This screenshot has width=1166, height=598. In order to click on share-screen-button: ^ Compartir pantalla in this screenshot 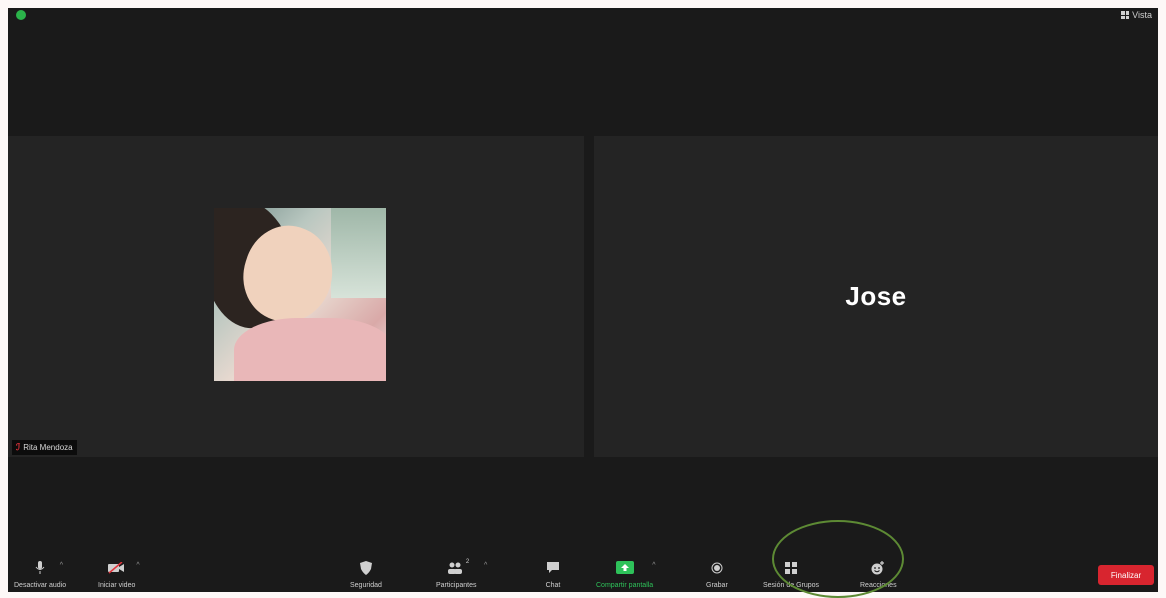, I will do `click(626, 575)`.